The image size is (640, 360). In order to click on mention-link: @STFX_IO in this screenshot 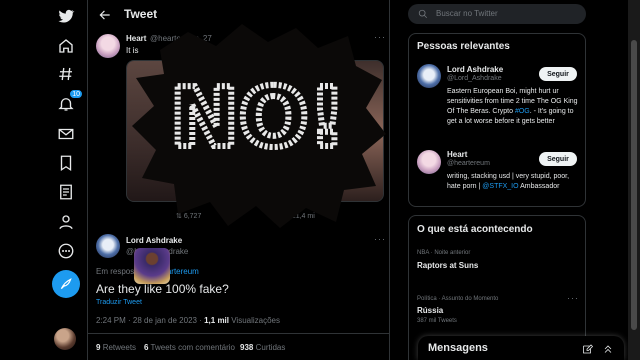, I will do `click(500, 186)`.